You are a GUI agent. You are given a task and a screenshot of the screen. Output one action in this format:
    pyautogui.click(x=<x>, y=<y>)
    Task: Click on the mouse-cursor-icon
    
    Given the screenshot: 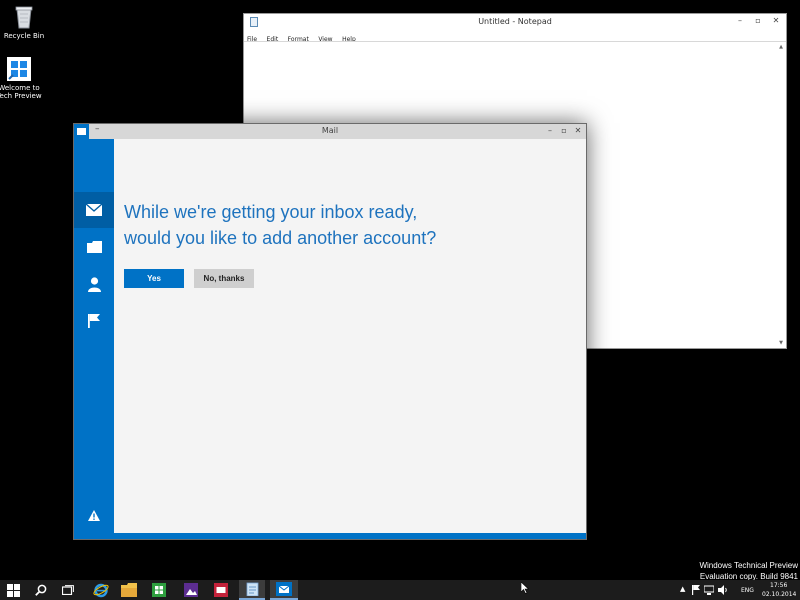 What is the action you would take?
    pyautogui.click(x=525, y=588)
    